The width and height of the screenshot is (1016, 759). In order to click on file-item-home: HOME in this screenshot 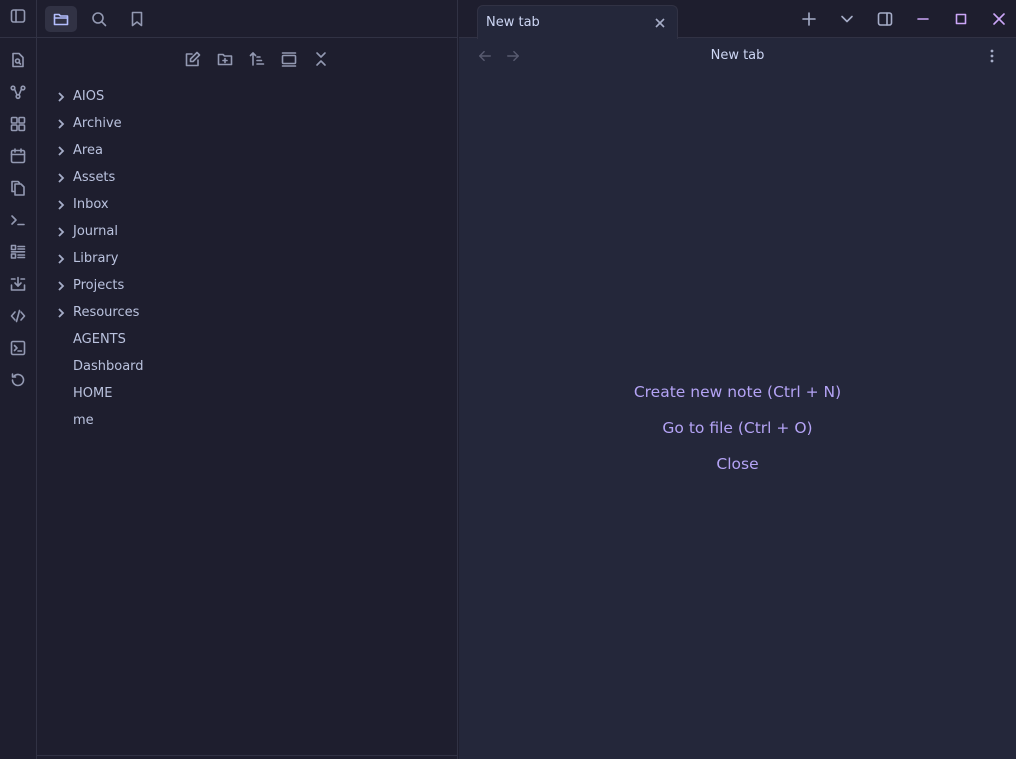, I will do `click(247, 393)`.